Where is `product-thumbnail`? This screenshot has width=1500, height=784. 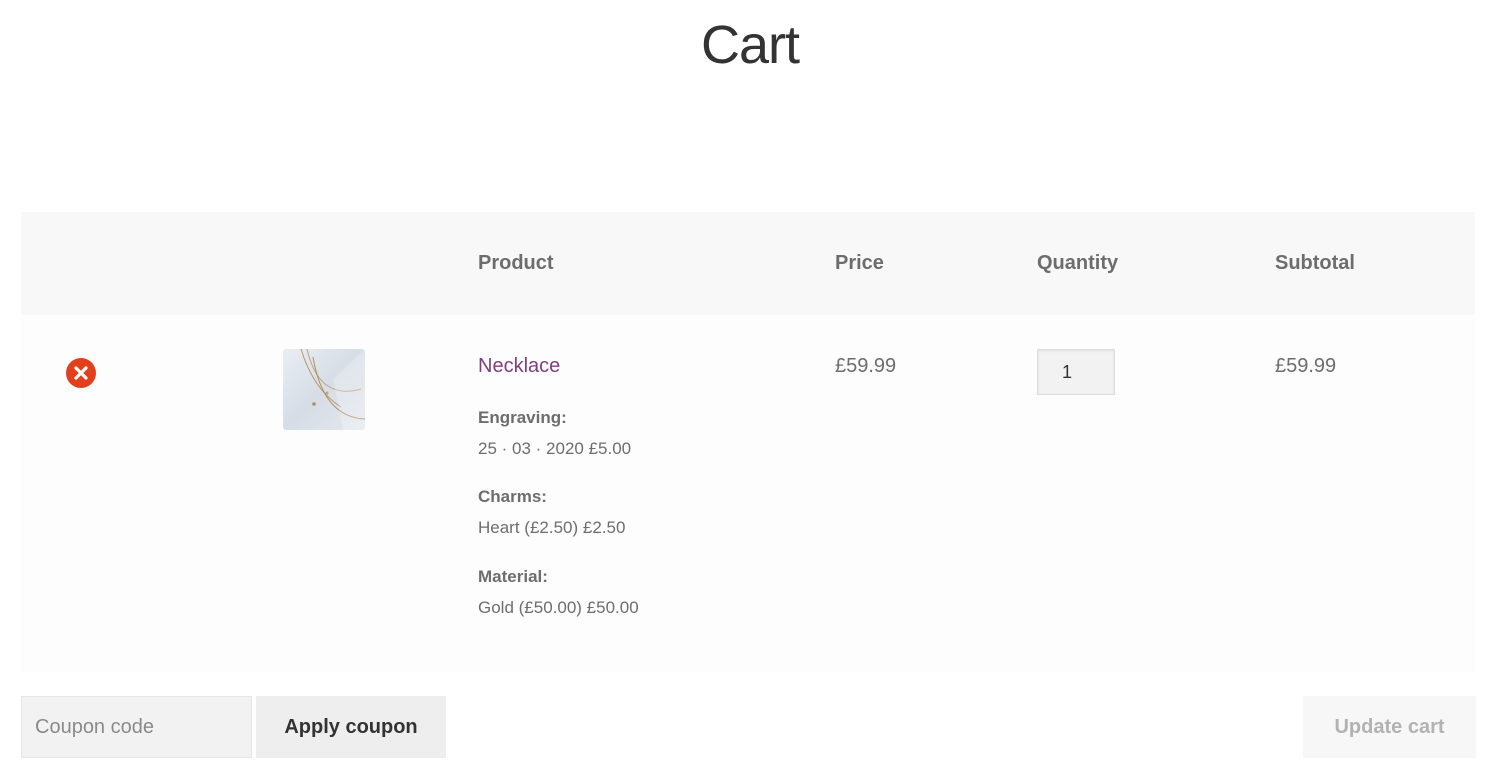
product-thumbnail is located at coordinates (324, 389).